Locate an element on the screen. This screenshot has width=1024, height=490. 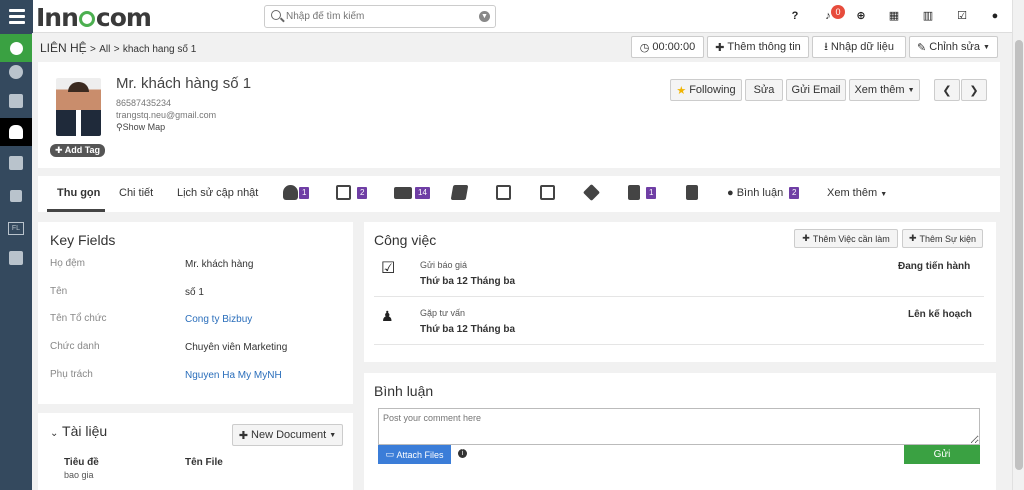
scrollbar-thumb is located at coordinates (1019, 255).